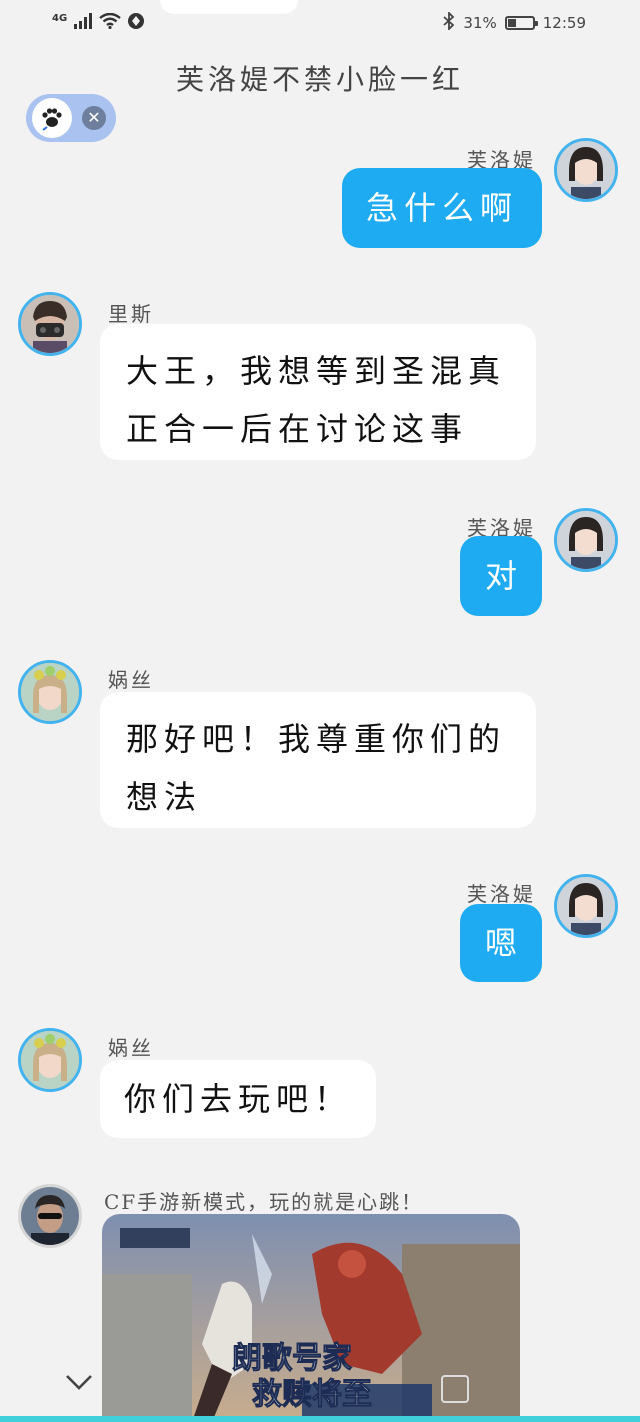 The width and height of the screenshot is (640, 1422). Describe the element at coordinates (501, 943) in the screenshot. I see `message-bubble-outgoing: 嗯` at that location.